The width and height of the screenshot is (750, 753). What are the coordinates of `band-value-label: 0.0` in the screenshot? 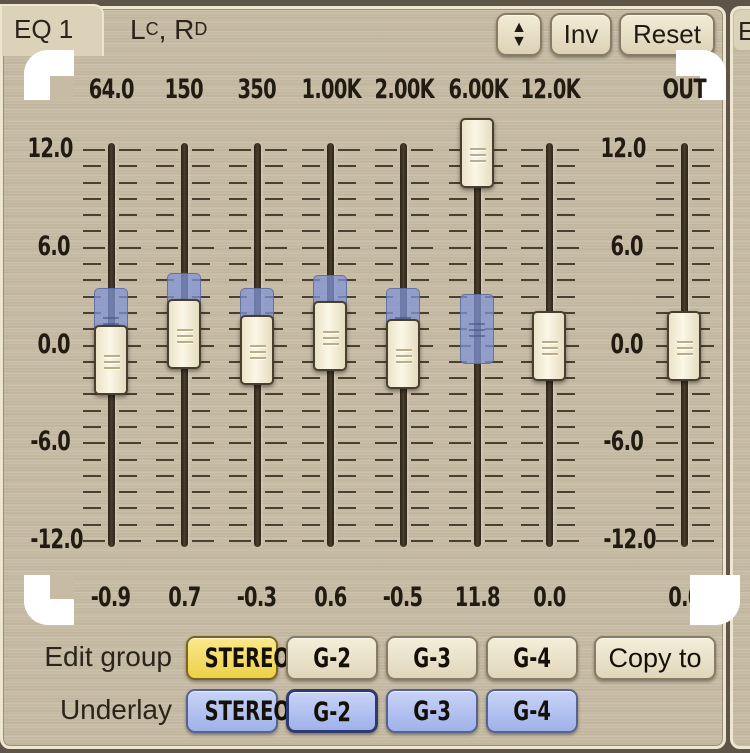 It's located at (549, 597).